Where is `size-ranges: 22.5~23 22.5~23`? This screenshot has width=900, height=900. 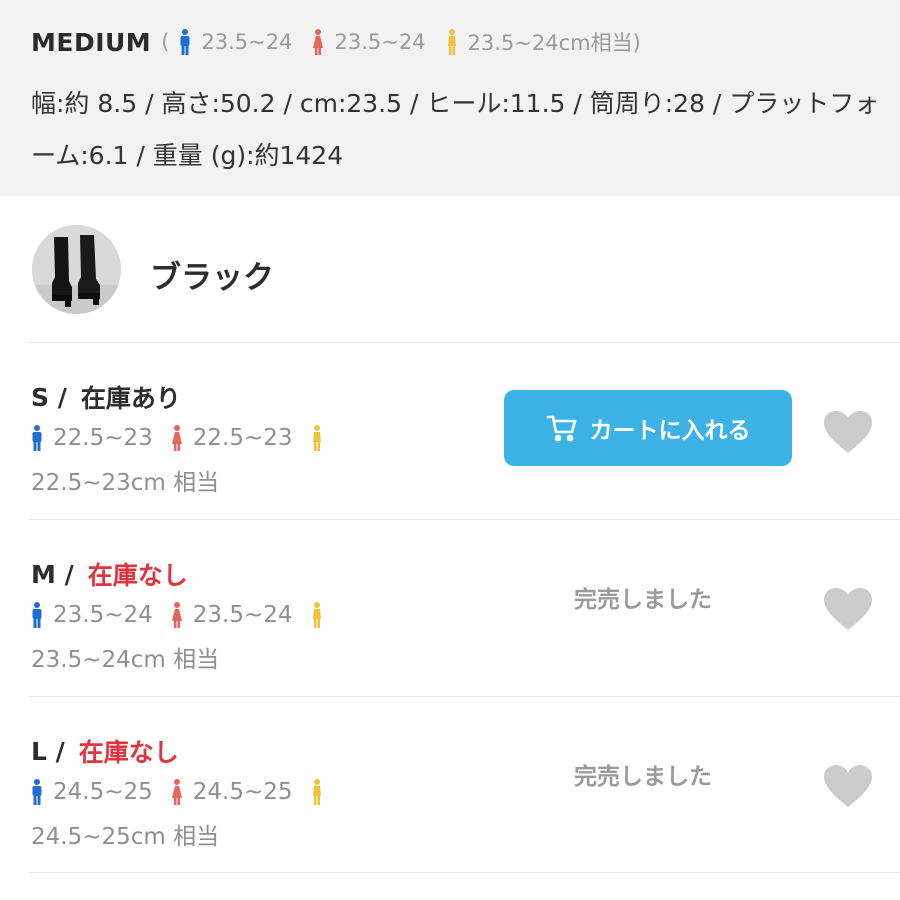
size-ranges: 22.5~23 22.5~23 is located at coordinates (182, 438).